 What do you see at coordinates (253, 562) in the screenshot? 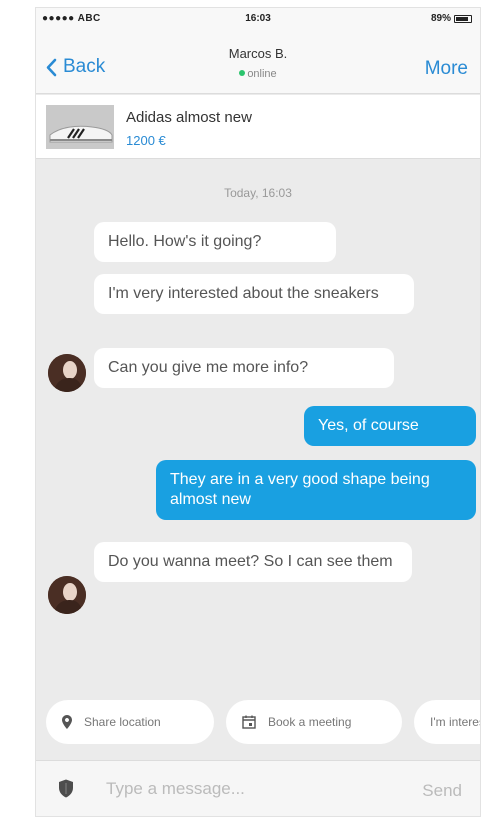
I see `message-bubble-incoming: Do you wanna meet? So I can see them` at bounding box center [253, 562].